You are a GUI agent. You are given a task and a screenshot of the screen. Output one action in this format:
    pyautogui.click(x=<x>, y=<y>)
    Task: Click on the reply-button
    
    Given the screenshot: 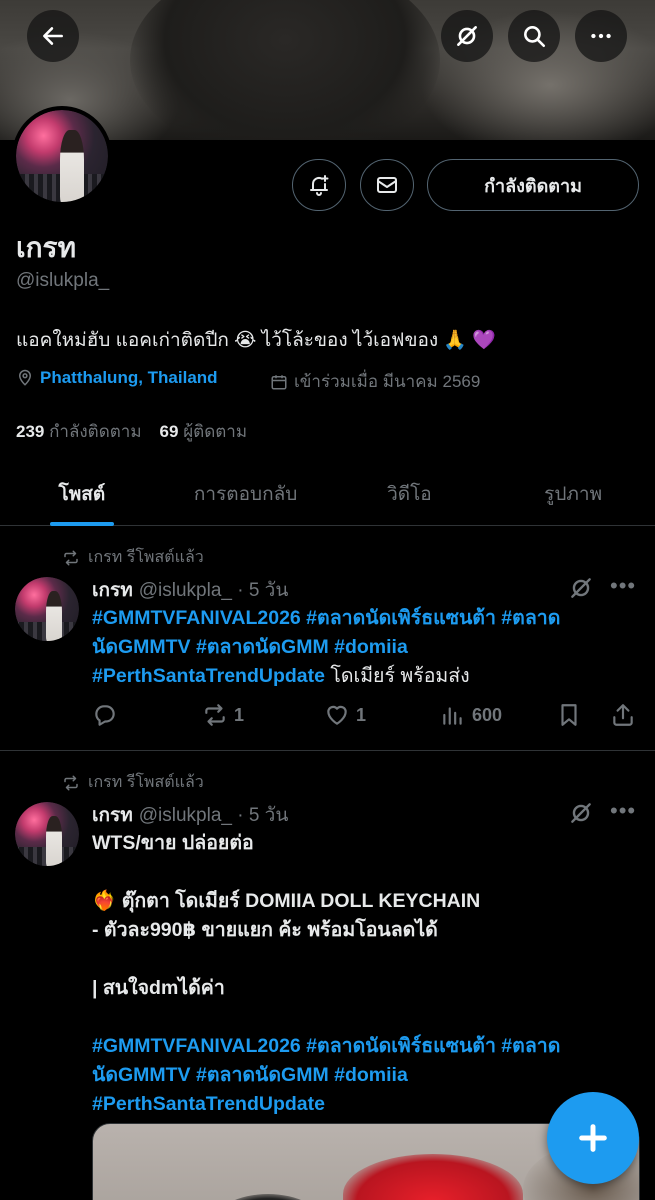 What is the action you would take?
    pyautogui.click(x=108, y=715)
    